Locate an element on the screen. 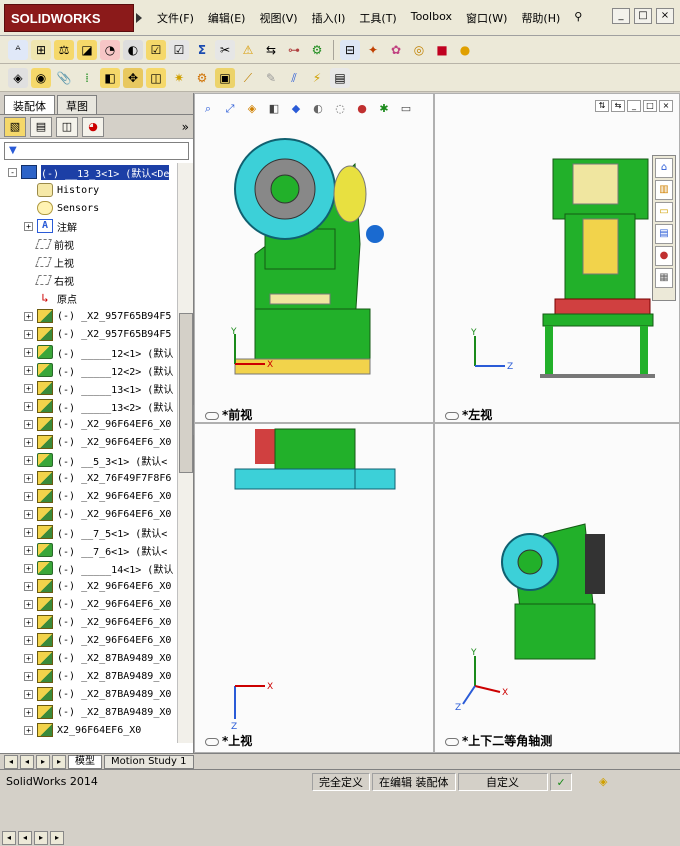  design-library-icon: ▥ is located at coordinates (664, 190).